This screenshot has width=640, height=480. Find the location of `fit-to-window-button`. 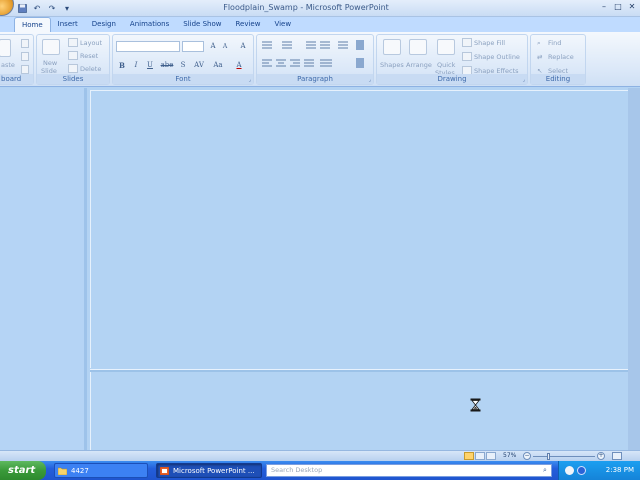

fit-to-window-button is located at coordinates (617, 456).